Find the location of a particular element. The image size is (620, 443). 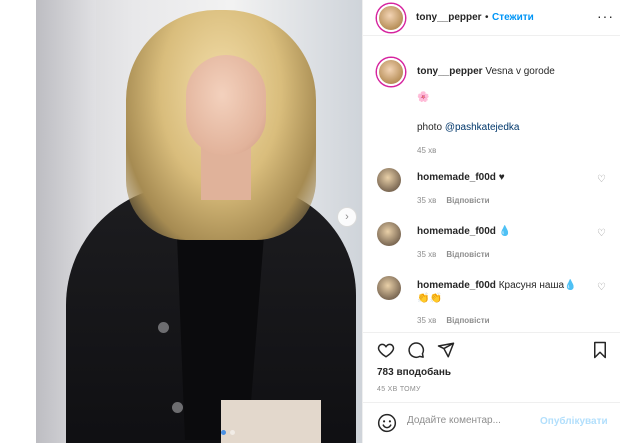

comment-text-line: homemade_f00d 💧 is located at coordinates (464, 231).